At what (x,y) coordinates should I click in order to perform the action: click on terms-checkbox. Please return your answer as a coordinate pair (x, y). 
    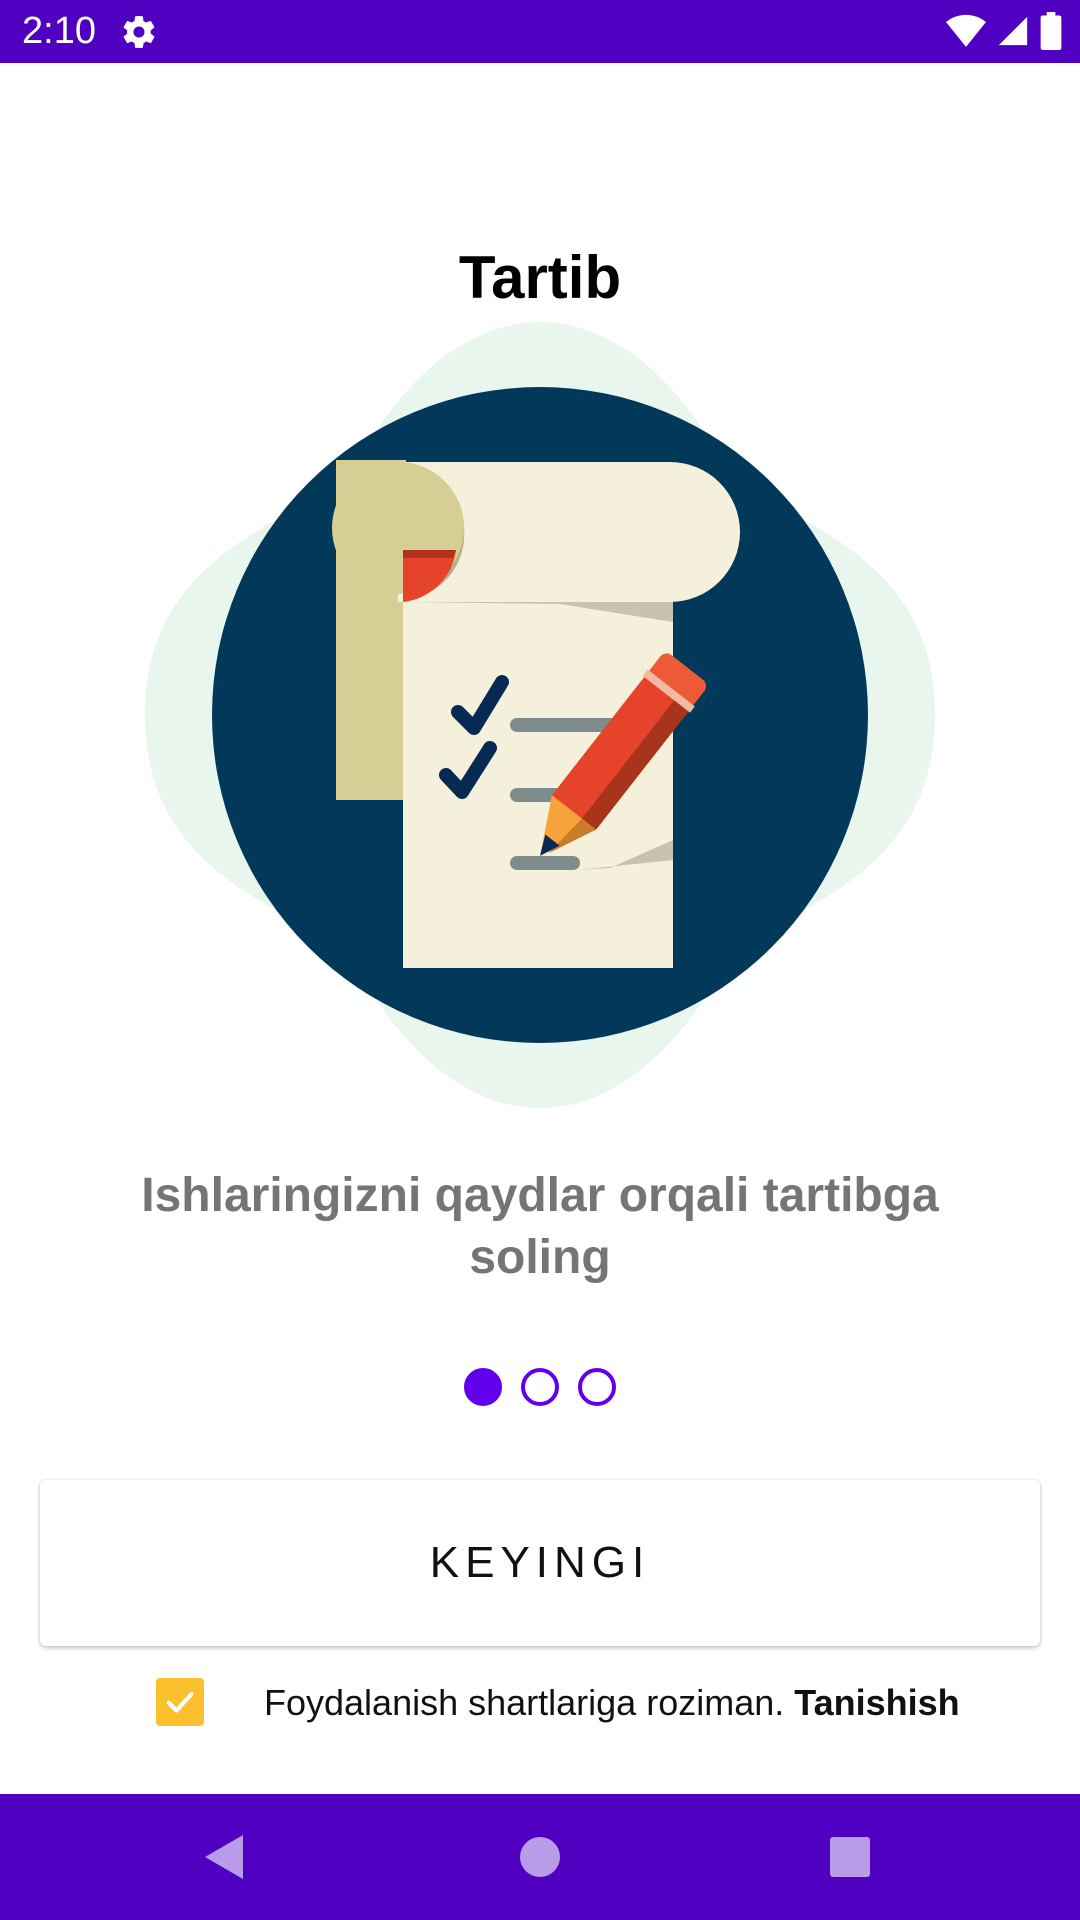
    Looking at the image, I should click on (180, 1702).